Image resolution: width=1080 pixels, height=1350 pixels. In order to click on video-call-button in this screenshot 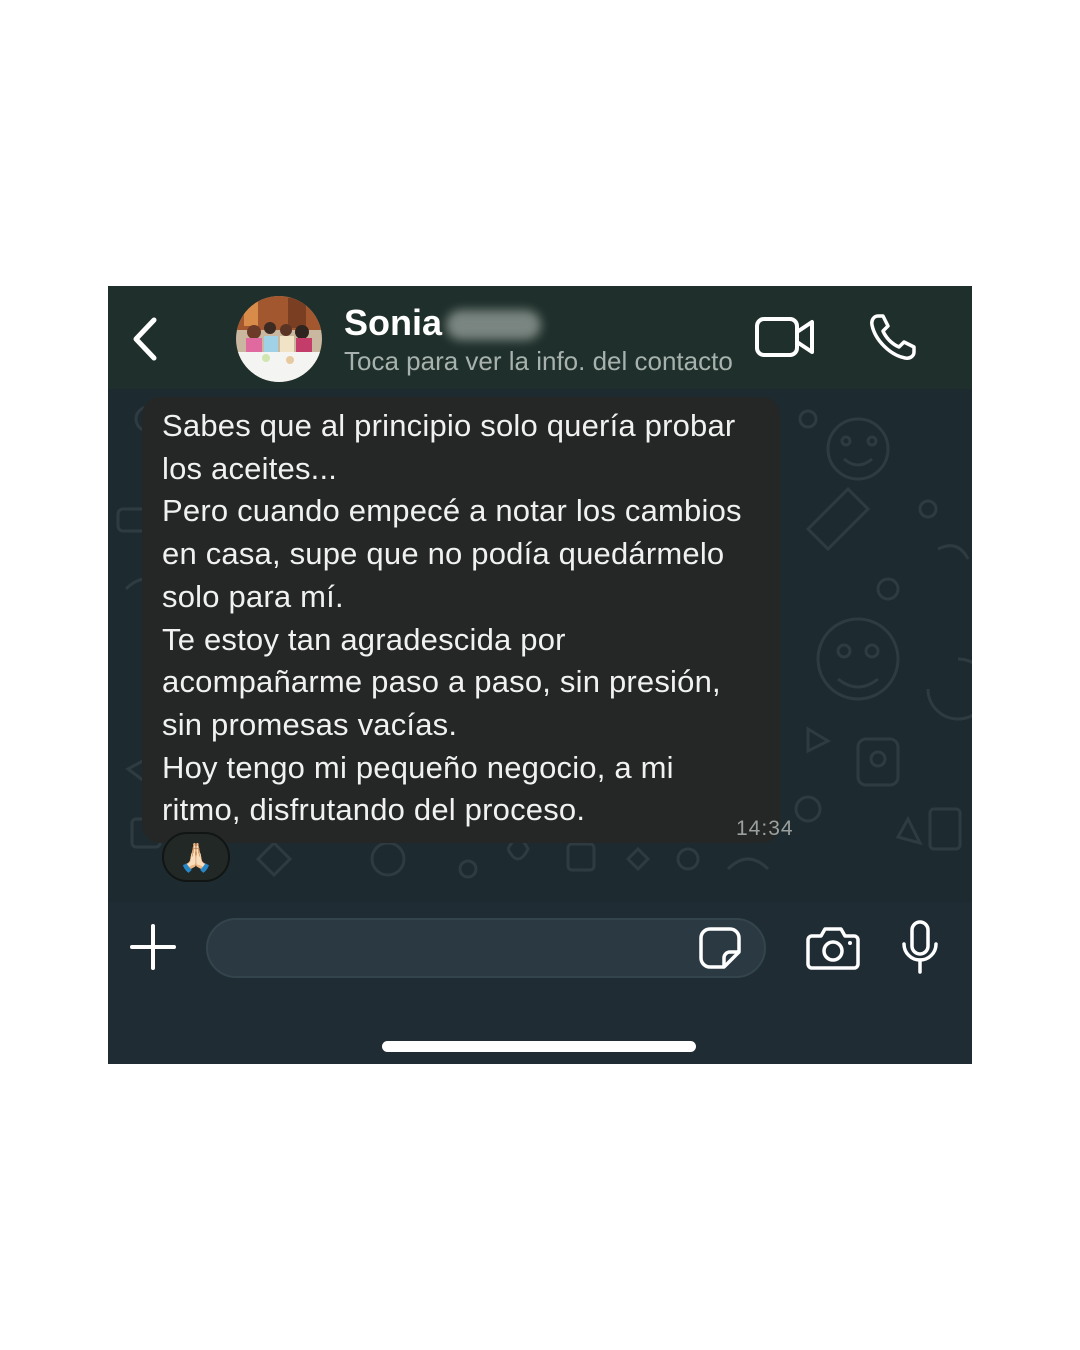, I will do `click(785, 337)`.